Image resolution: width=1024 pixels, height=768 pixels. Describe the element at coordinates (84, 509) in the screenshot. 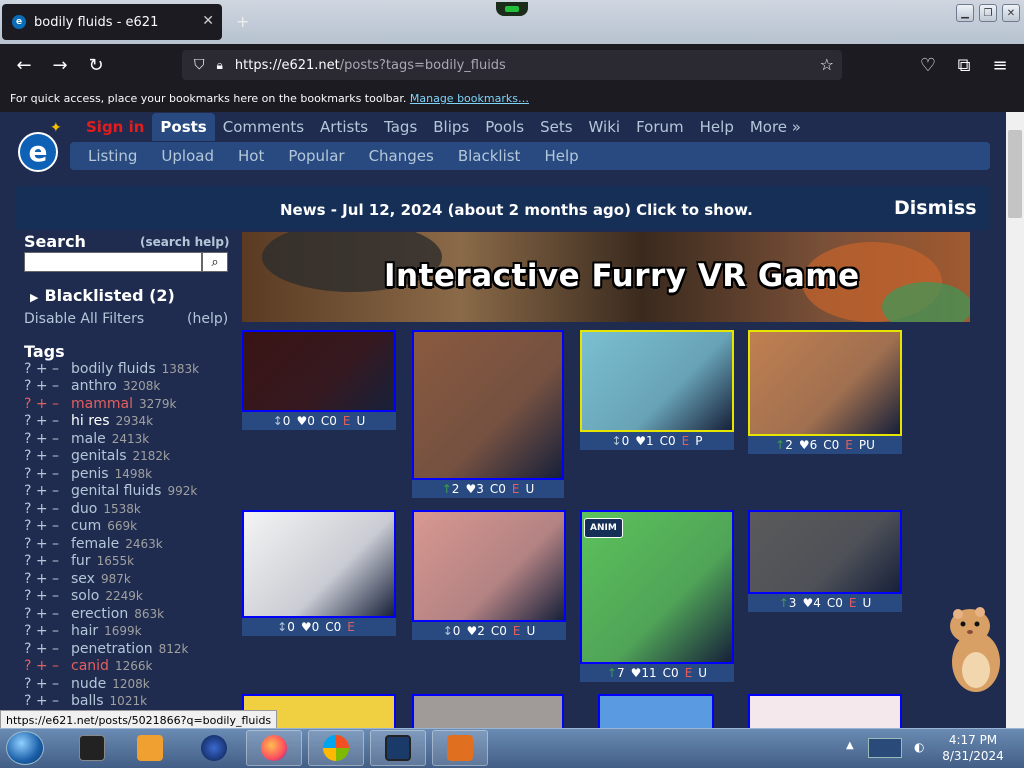

I see `tag-link: duo` at that location.